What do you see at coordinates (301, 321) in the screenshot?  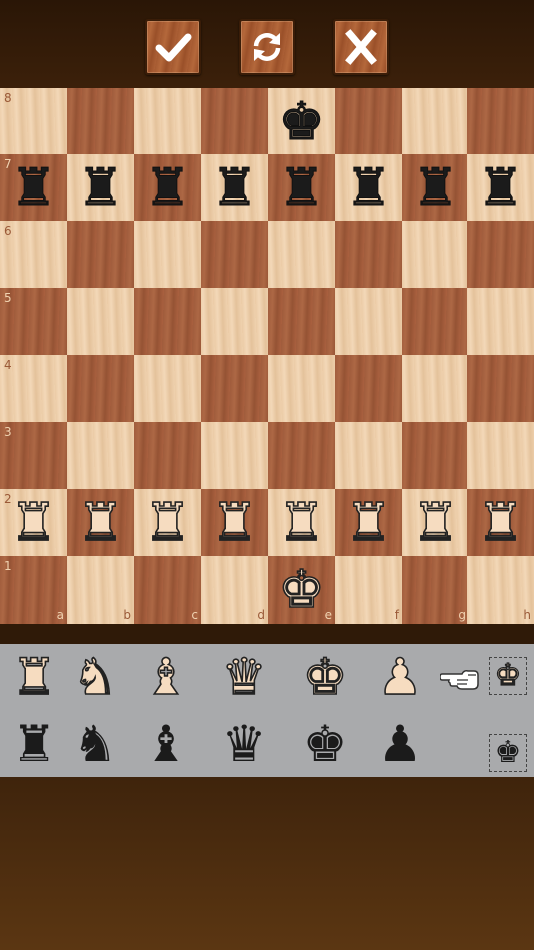 I see `square-e5` at bounding box center [301, 321].